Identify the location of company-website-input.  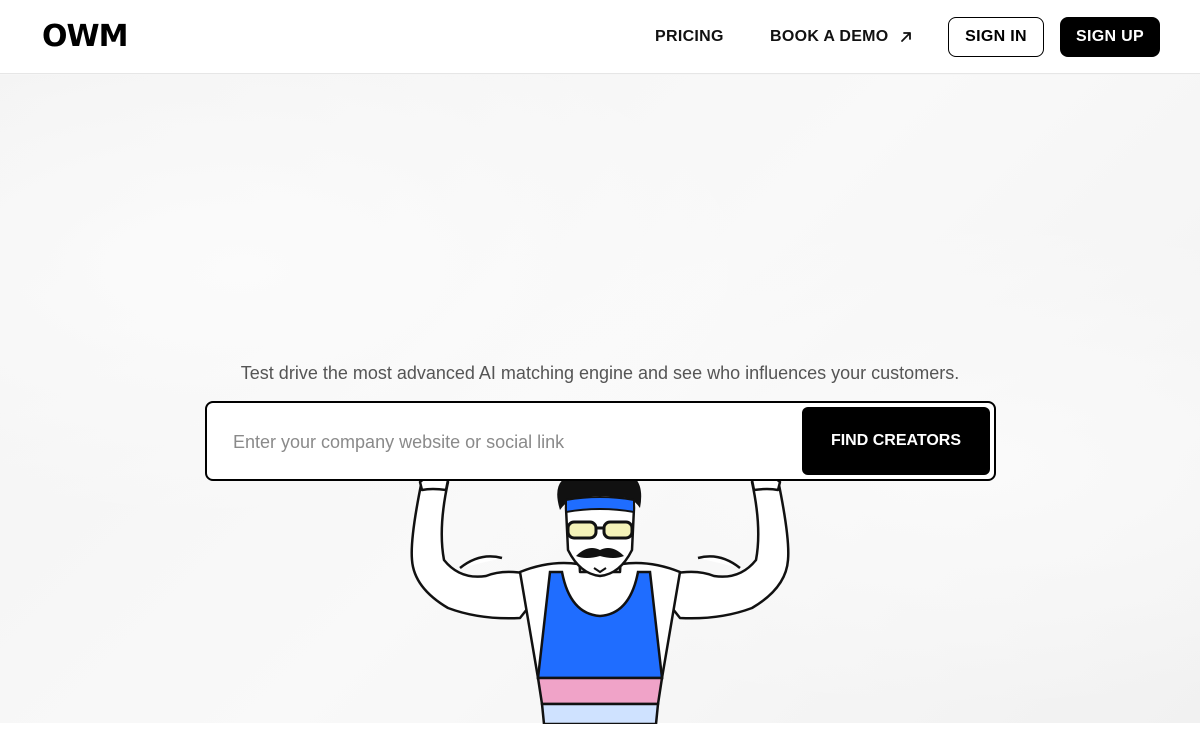
(513, 442).